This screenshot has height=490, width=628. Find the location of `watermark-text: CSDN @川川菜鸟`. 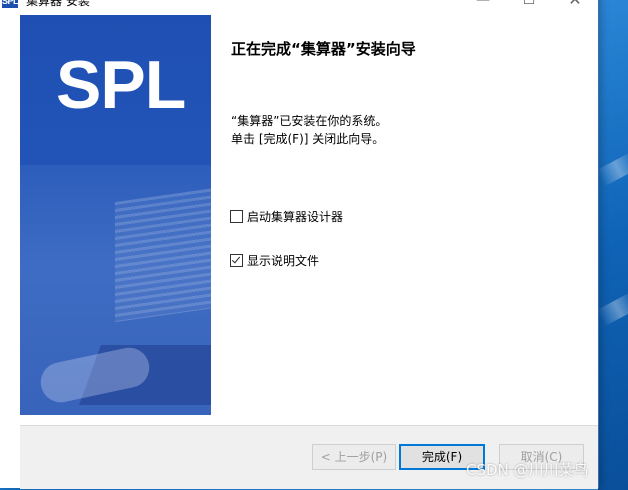

watermark-text: CSDN @川川菜鸟 is located at coordinates (527, 470).